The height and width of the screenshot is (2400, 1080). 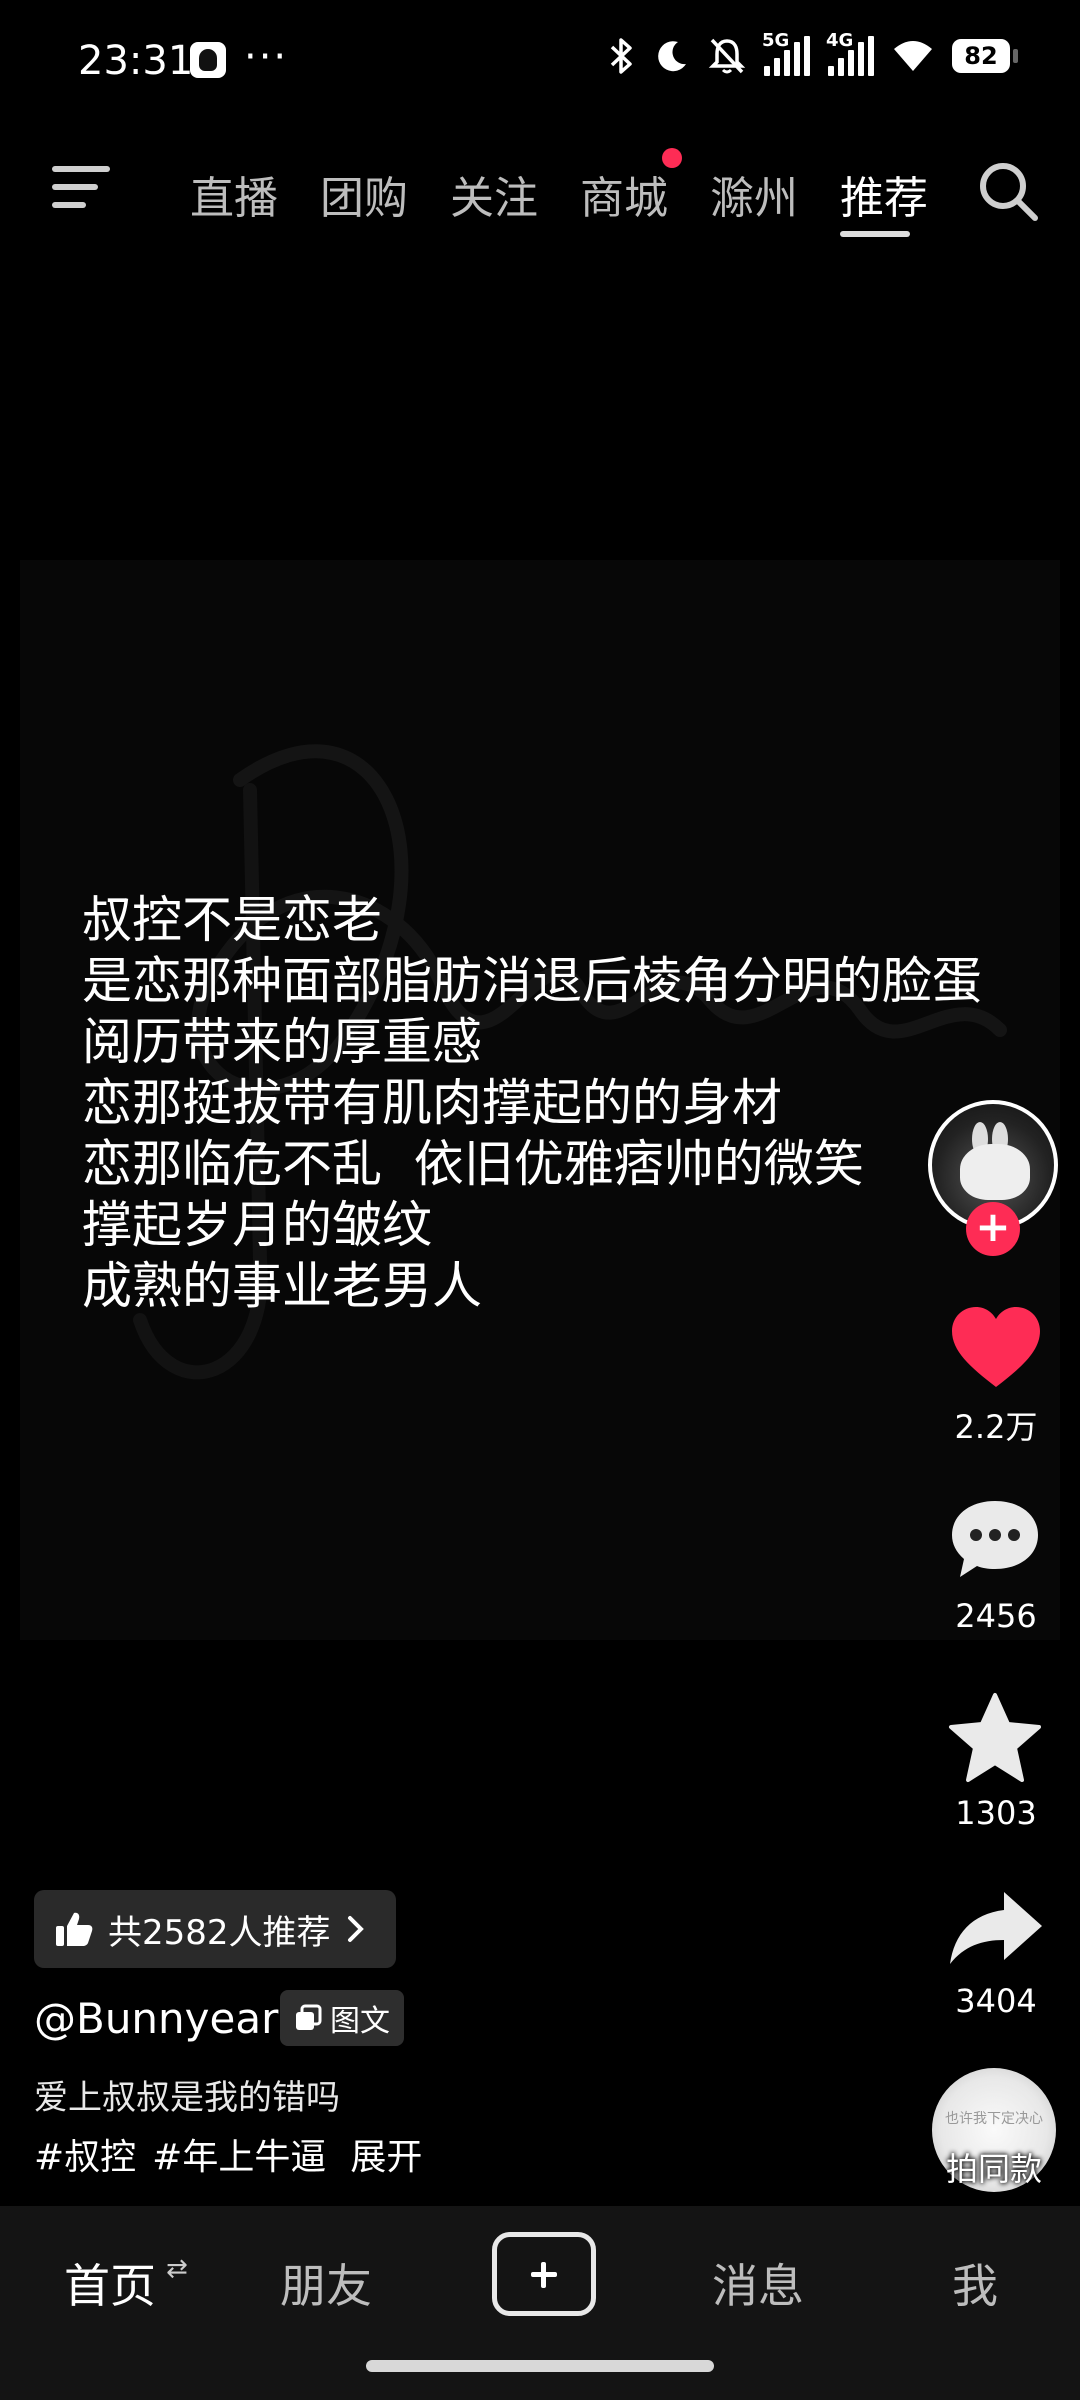 I want to click on tab-mall: 商城, so click(x=631, y=187).